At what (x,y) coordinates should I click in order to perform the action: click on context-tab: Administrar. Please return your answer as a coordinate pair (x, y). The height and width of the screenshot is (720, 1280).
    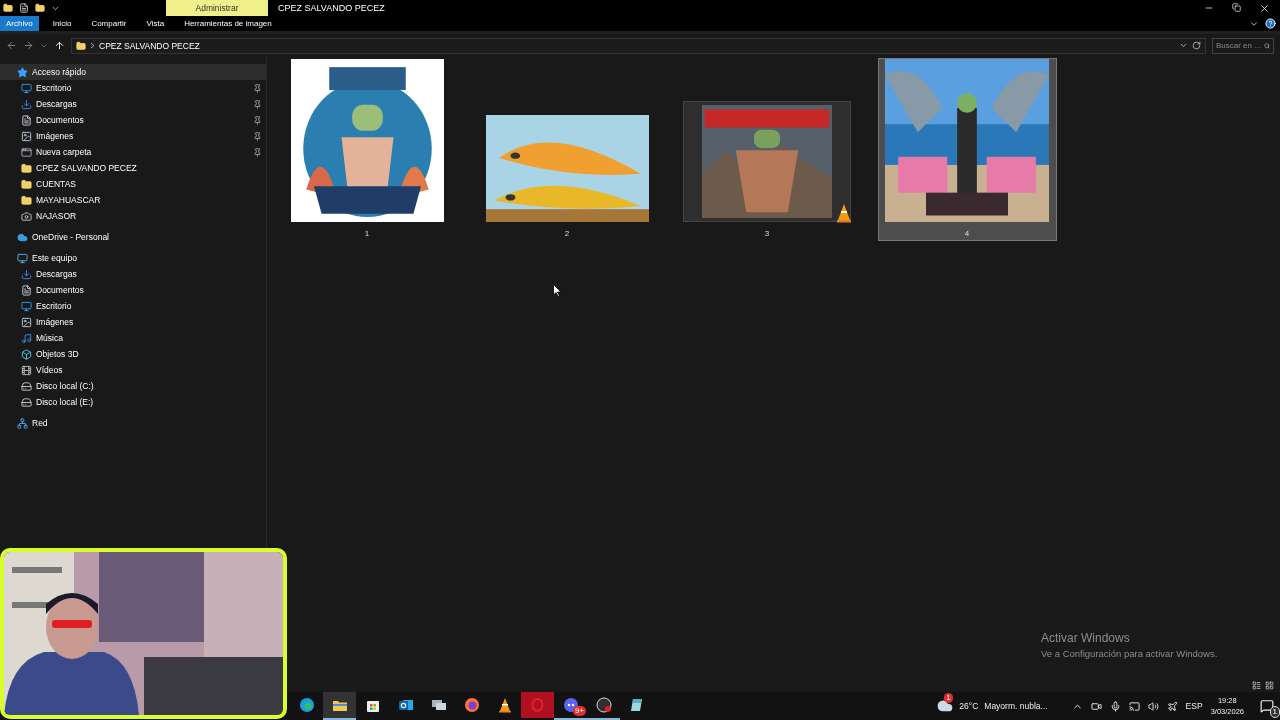
    Looking at the image, I should click on (217, 8).